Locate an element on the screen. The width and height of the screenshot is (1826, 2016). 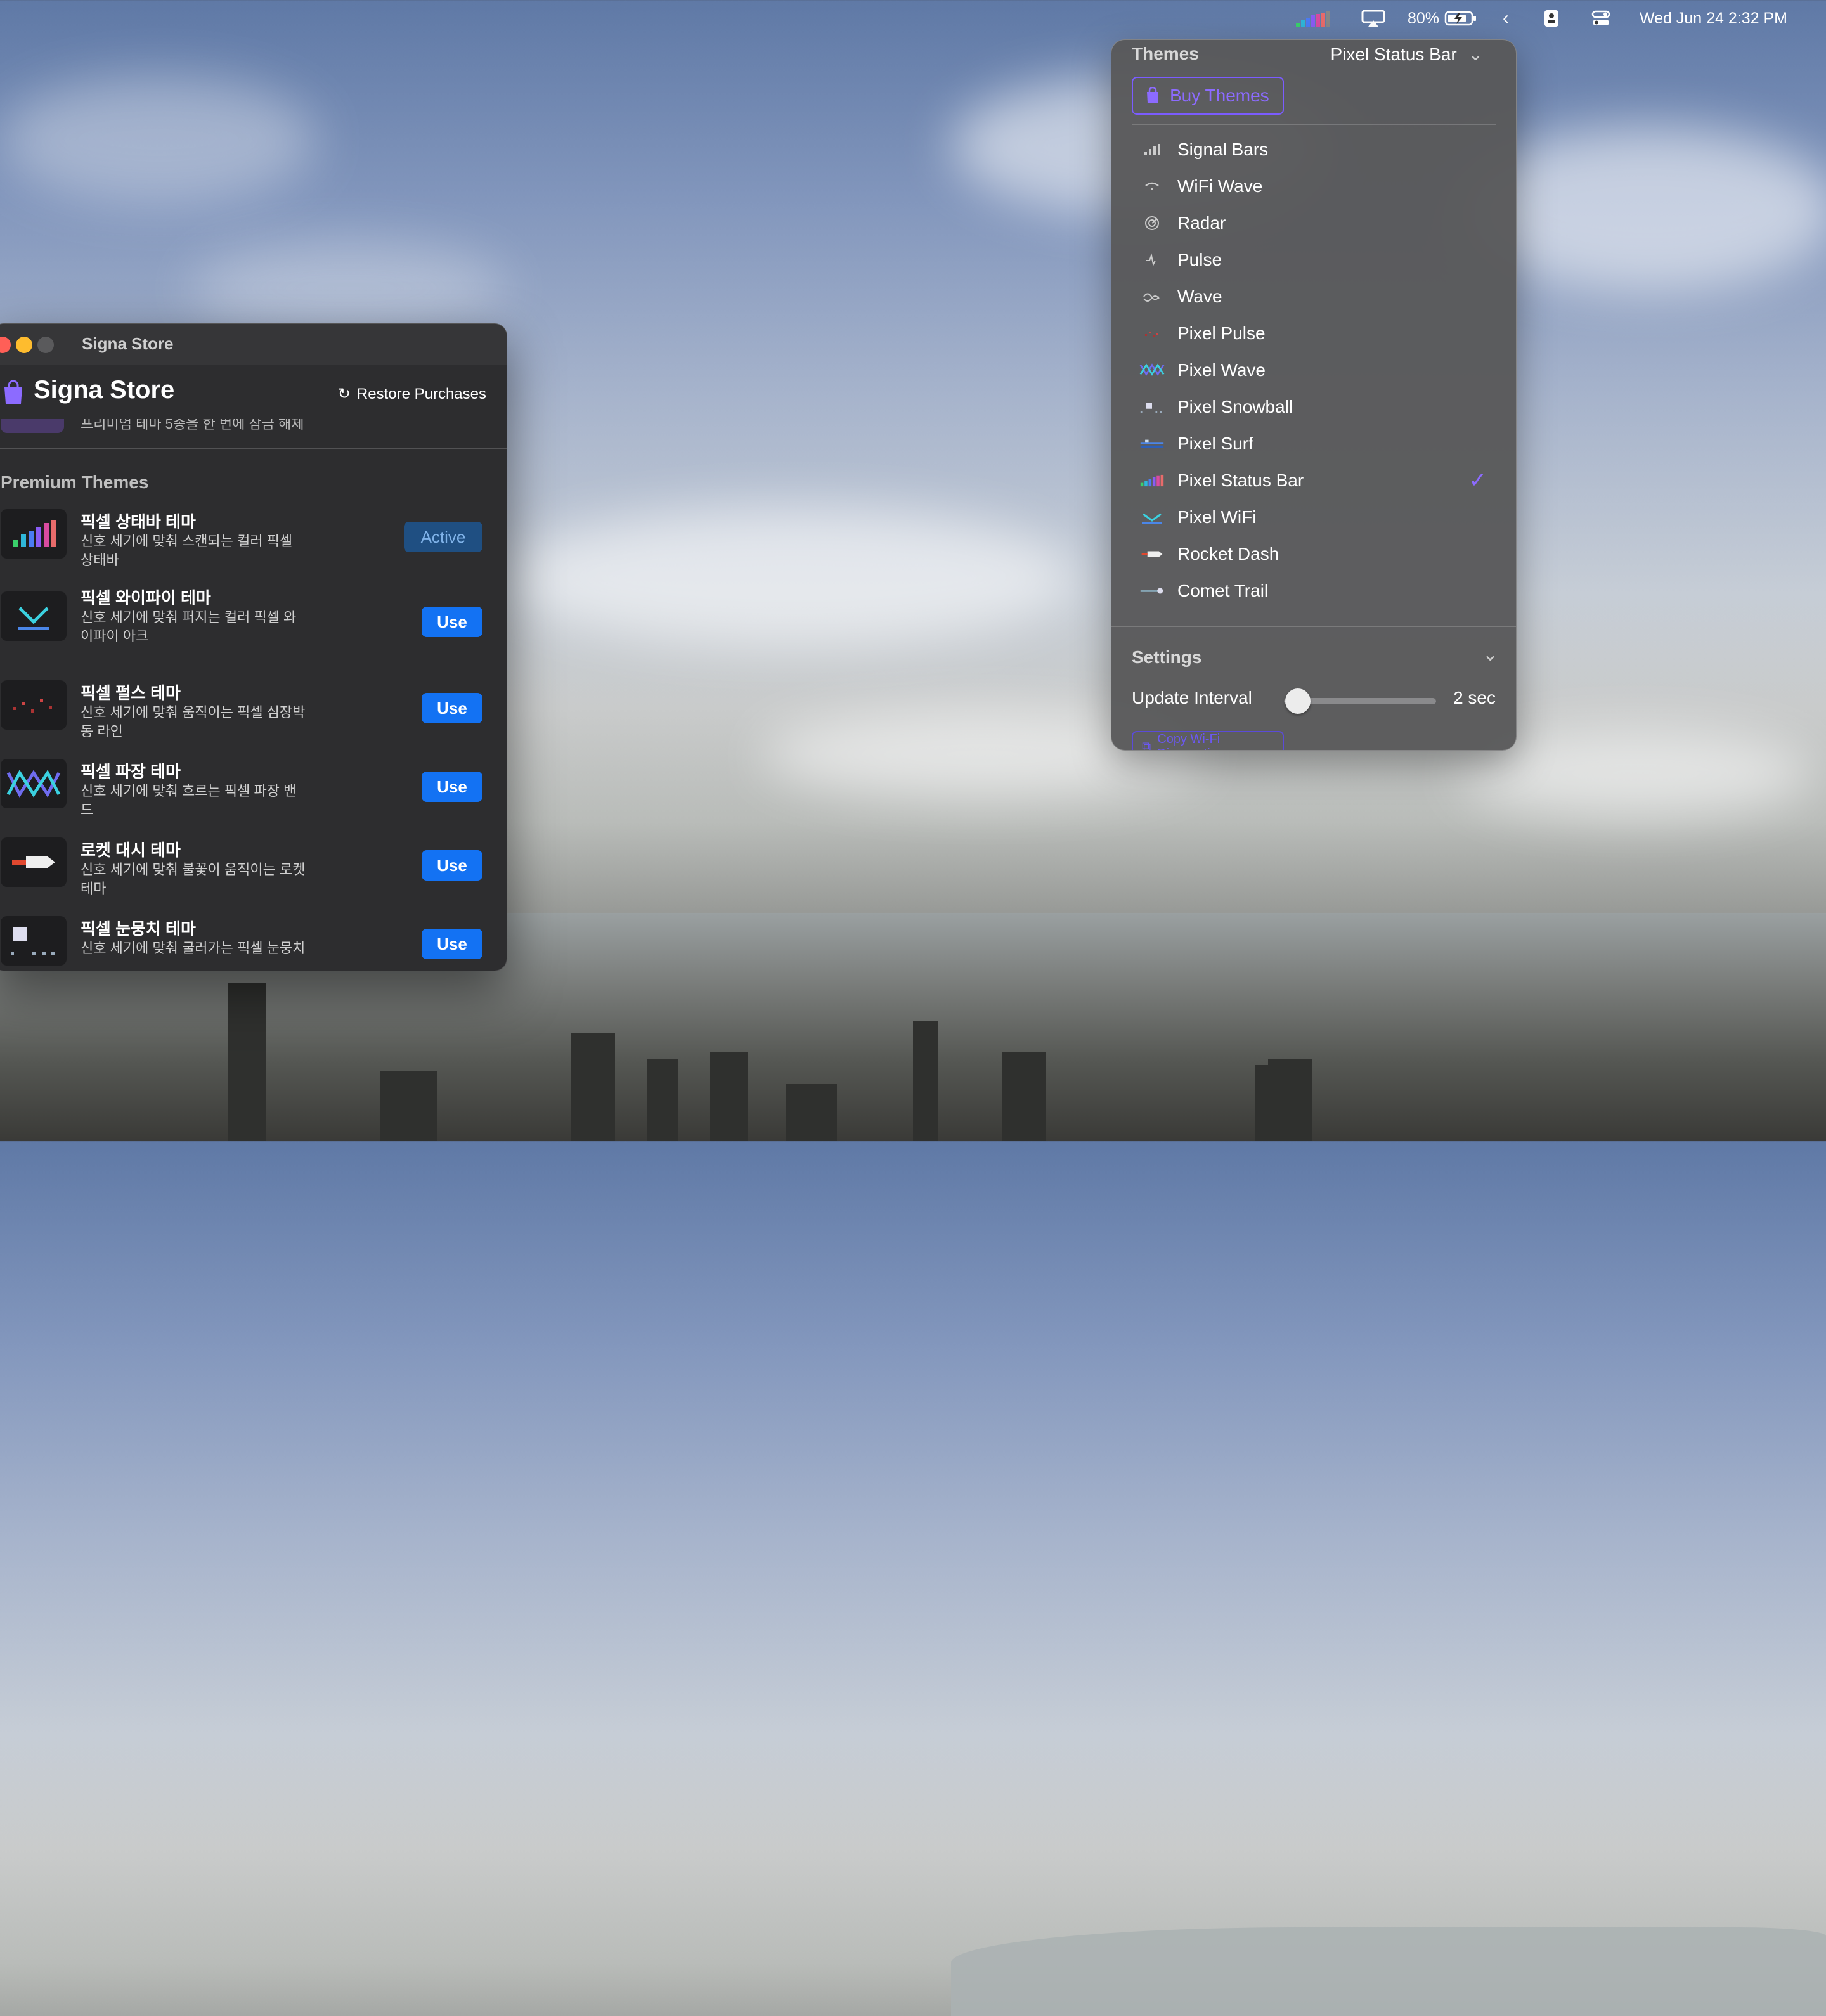
theme-label: Pixel Status Bar is located at coordinates (1240, 480).